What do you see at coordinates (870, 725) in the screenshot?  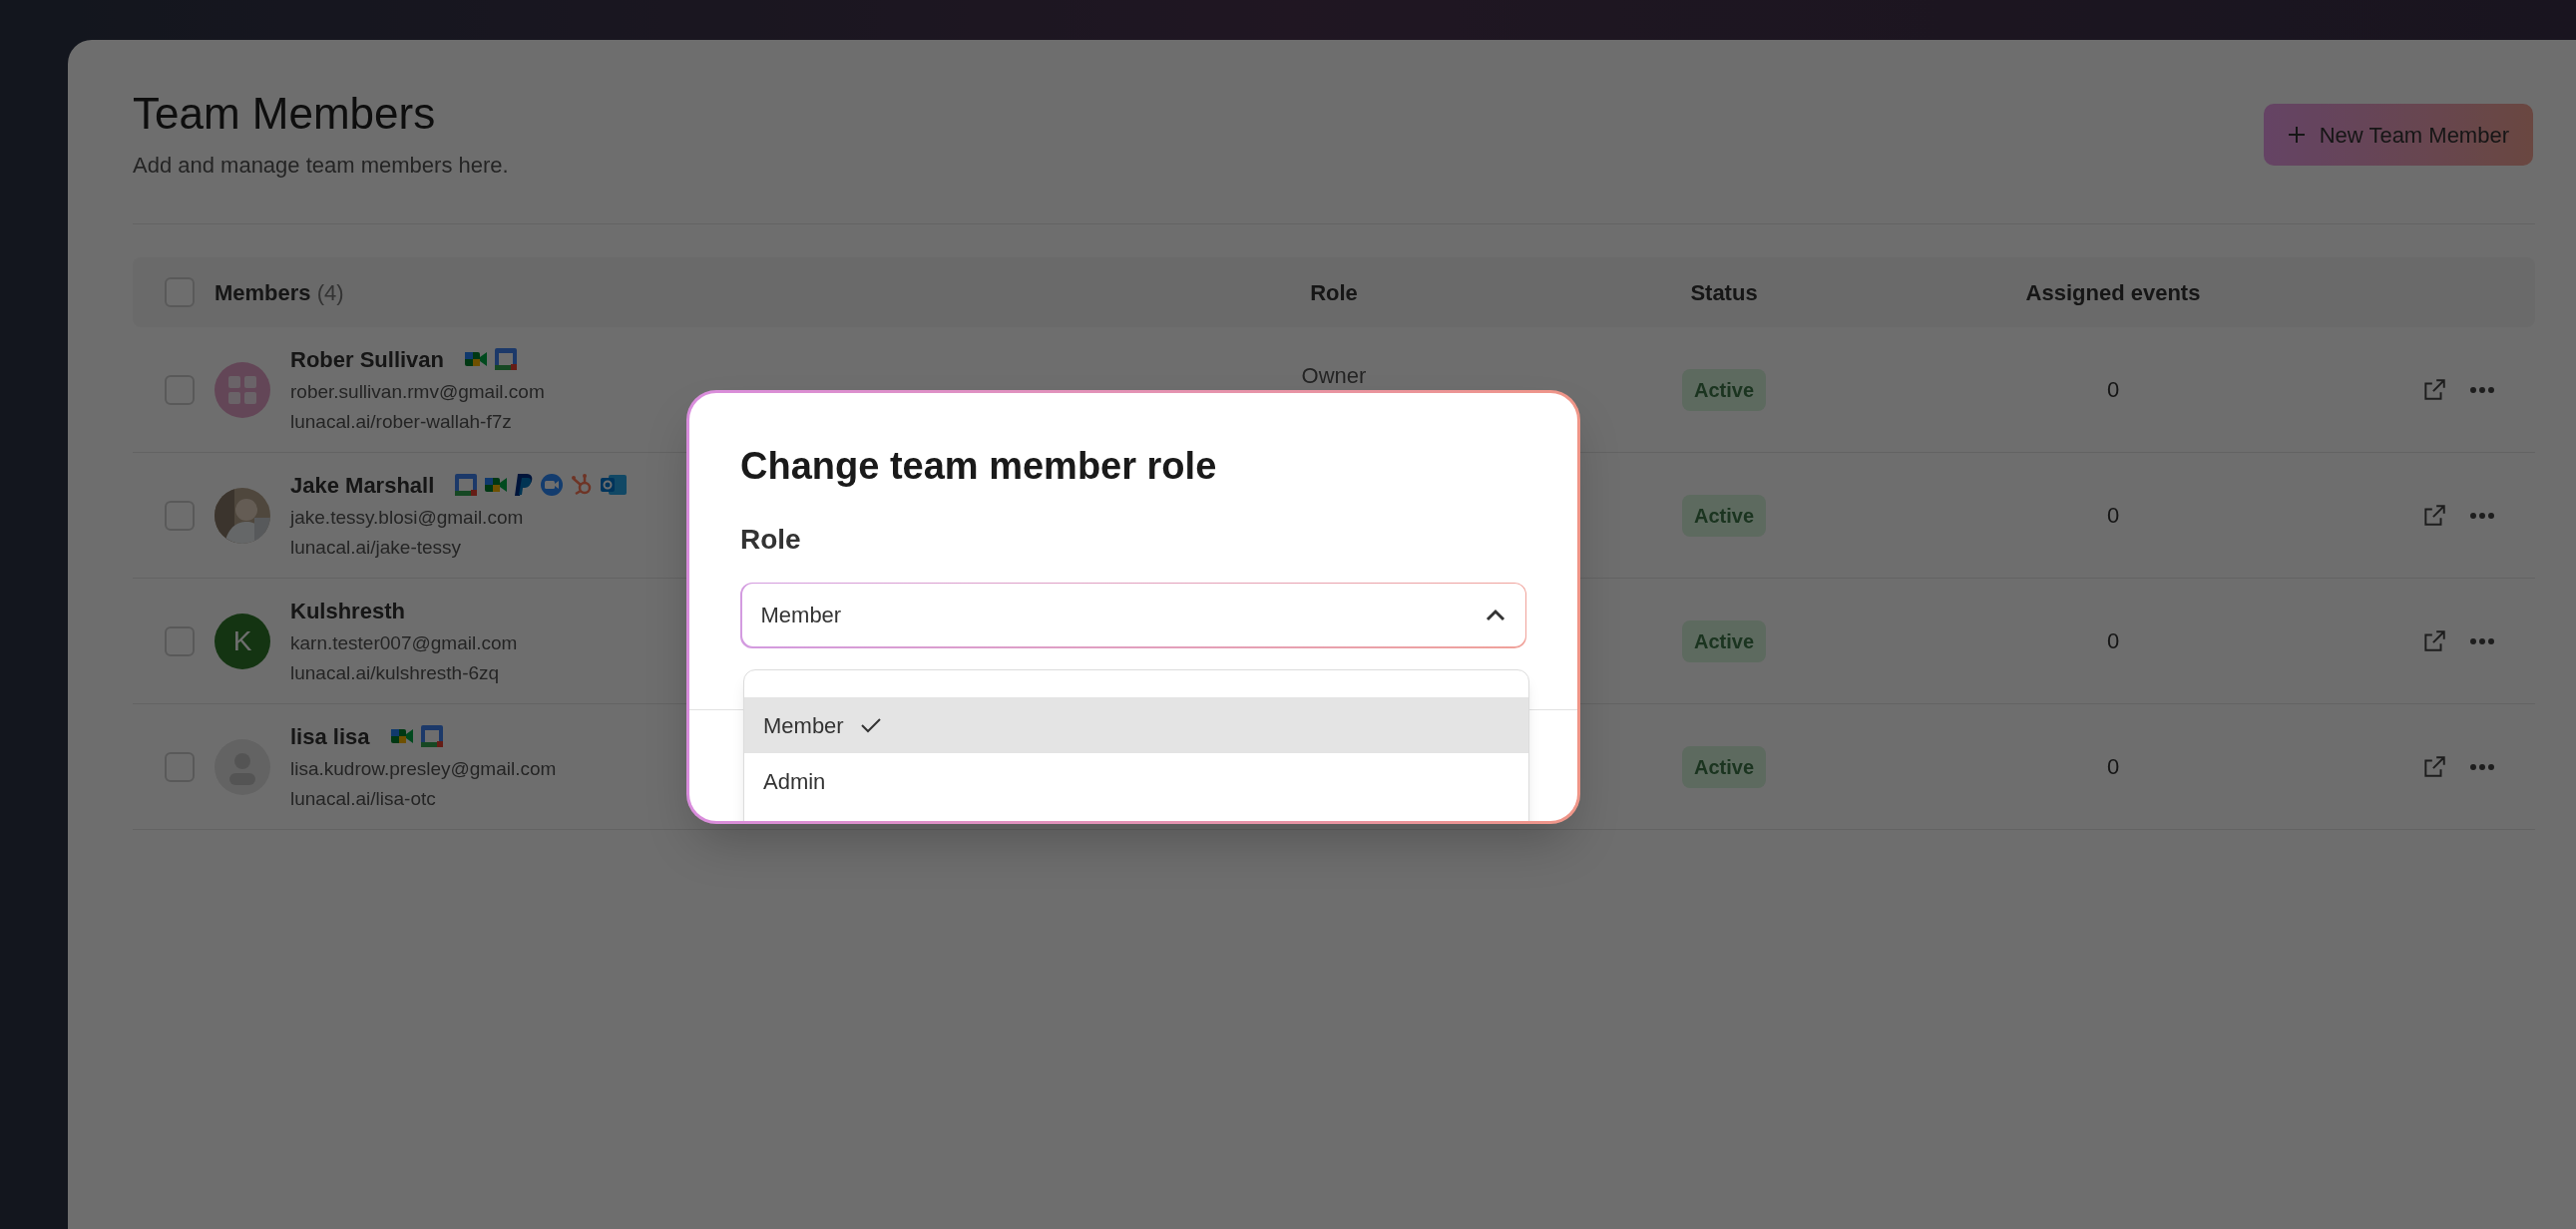 I see `check-icon` at bounding box center [870, 725].